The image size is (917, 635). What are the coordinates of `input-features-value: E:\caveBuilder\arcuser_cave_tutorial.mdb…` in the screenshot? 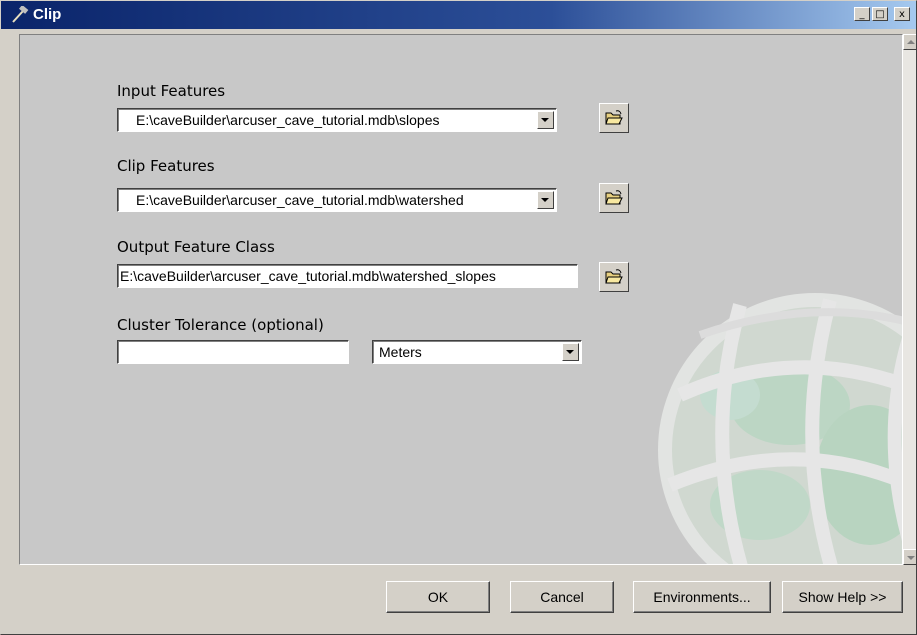 It's located at (288, 120).